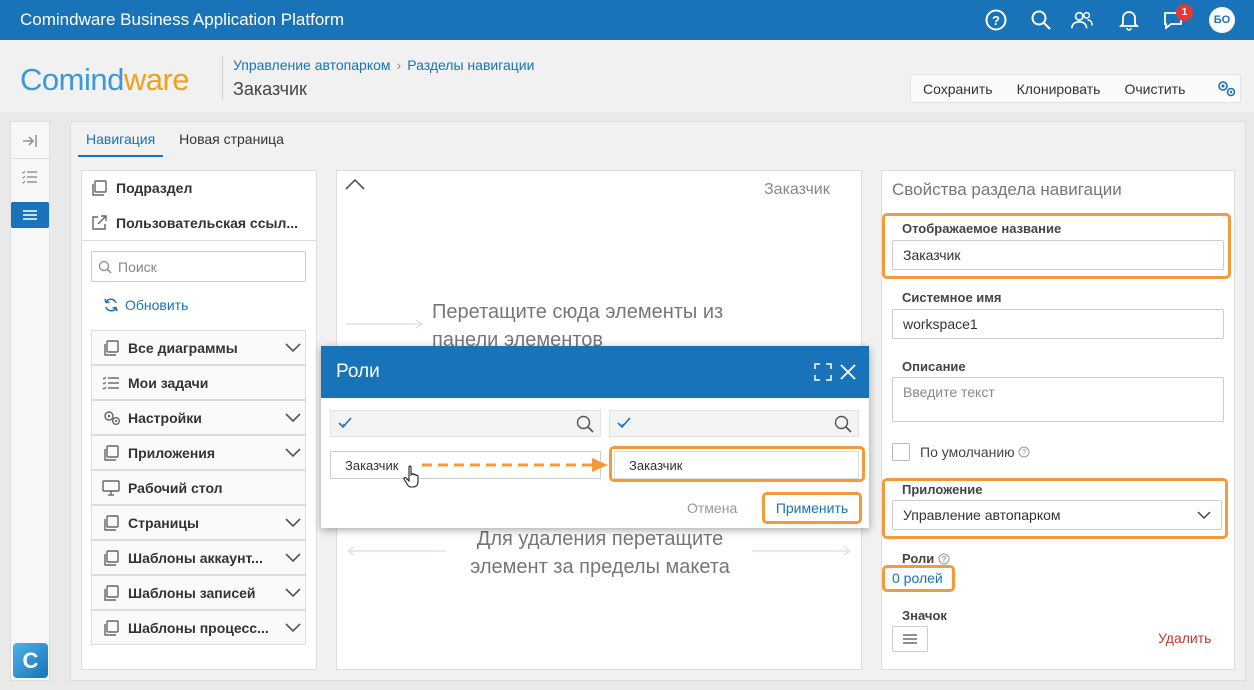  What do you see at coordinates (917, 578) in the screenshot?
I see `roles-link: 0 ролей` at bounding box center [917, 578].